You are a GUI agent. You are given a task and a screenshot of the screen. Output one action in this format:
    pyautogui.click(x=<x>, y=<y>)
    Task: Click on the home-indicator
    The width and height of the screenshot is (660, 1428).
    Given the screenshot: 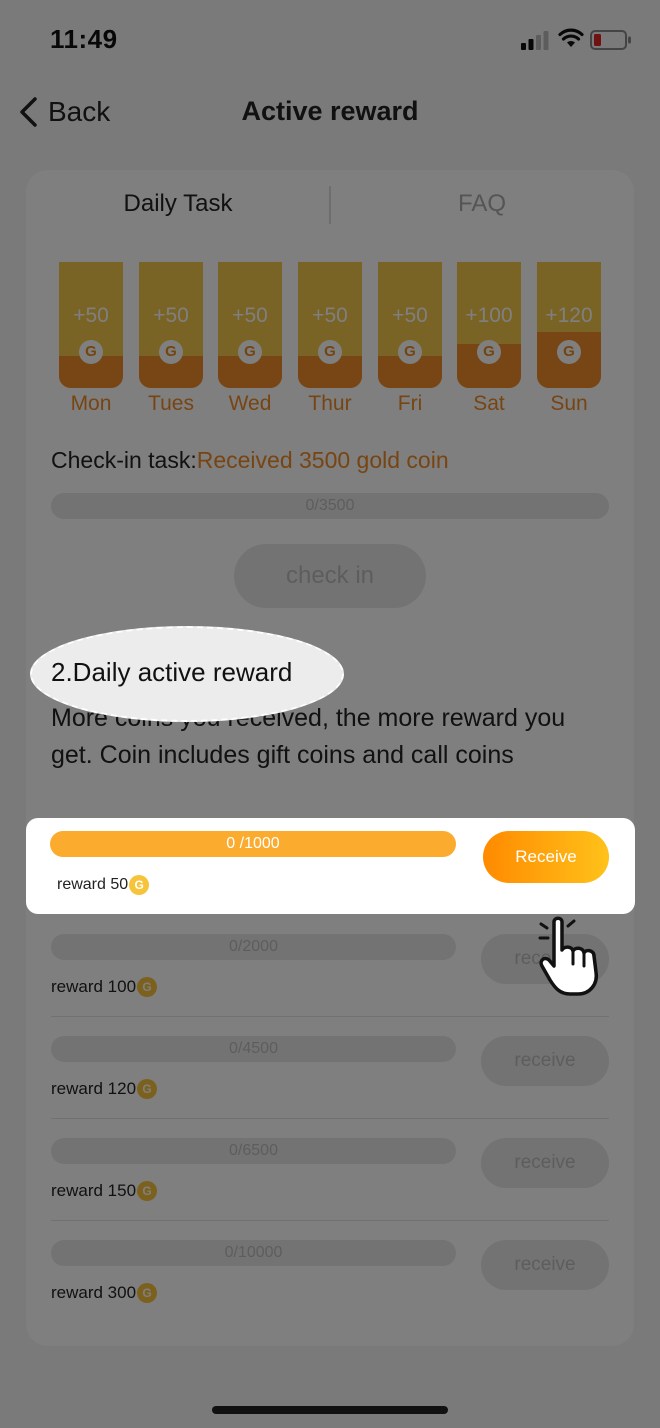 What is the action you would take?
    pyautogui.click(x=330, y=1410)
    